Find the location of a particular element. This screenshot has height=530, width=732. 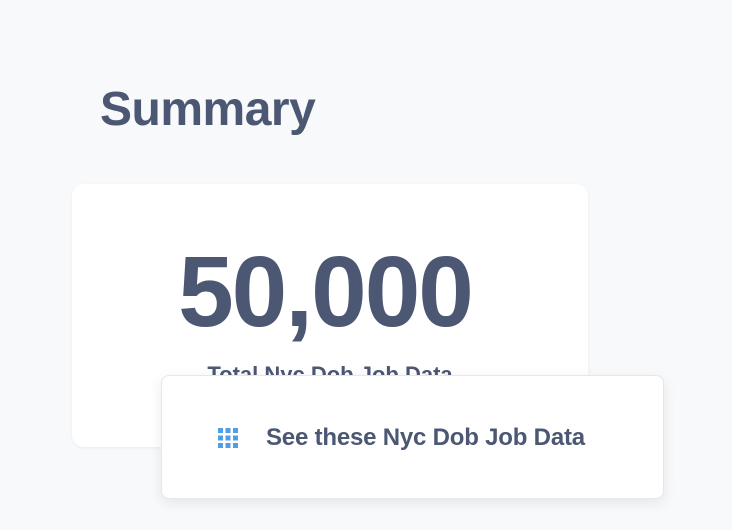

section-title: Summary is located at coordinates (208, 109).